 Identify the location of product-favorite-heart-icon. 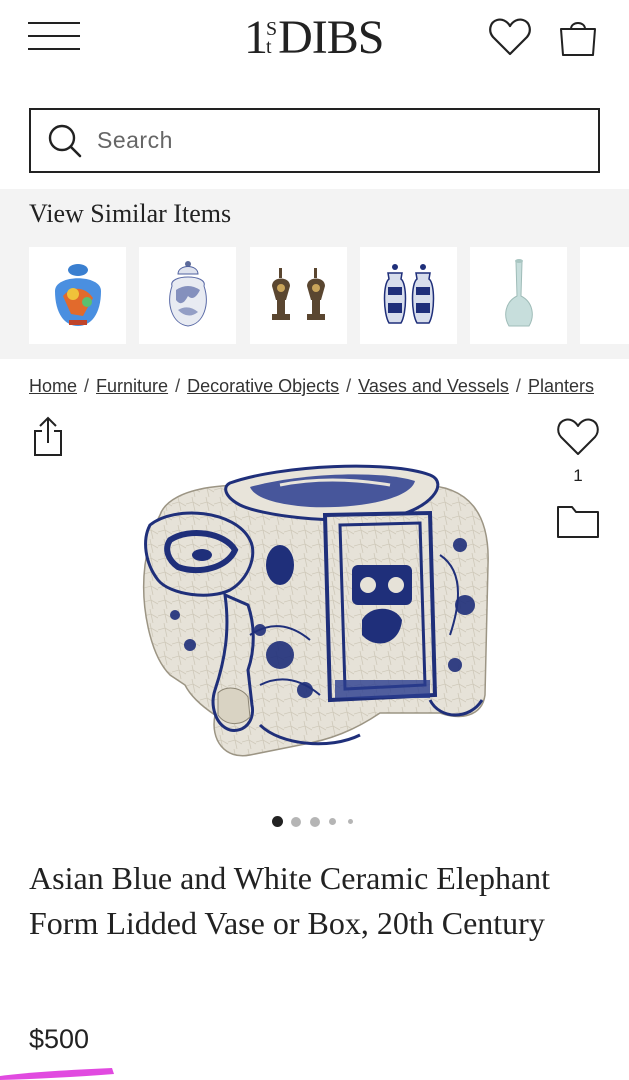
(578, 437).